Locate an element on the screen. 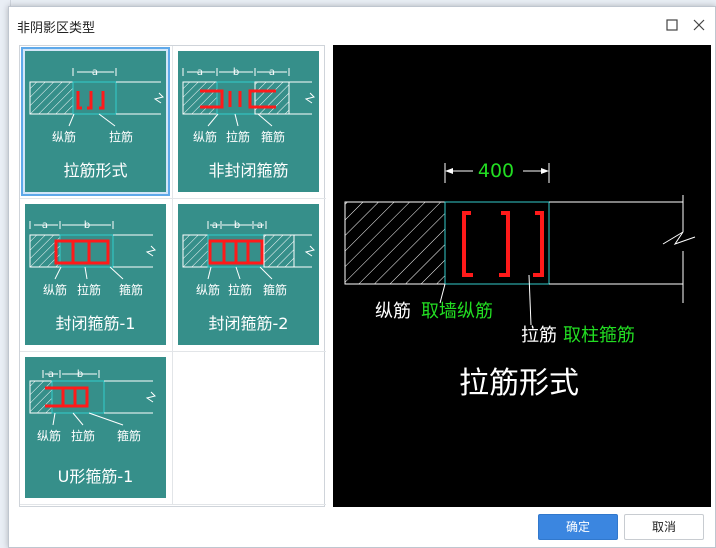 This screenshot has width=716, height=548. option-u-stirrup-1: a b 纵筋 拉筋 箍筋 U形箍筋-1 is located at coordinates (96, 428).